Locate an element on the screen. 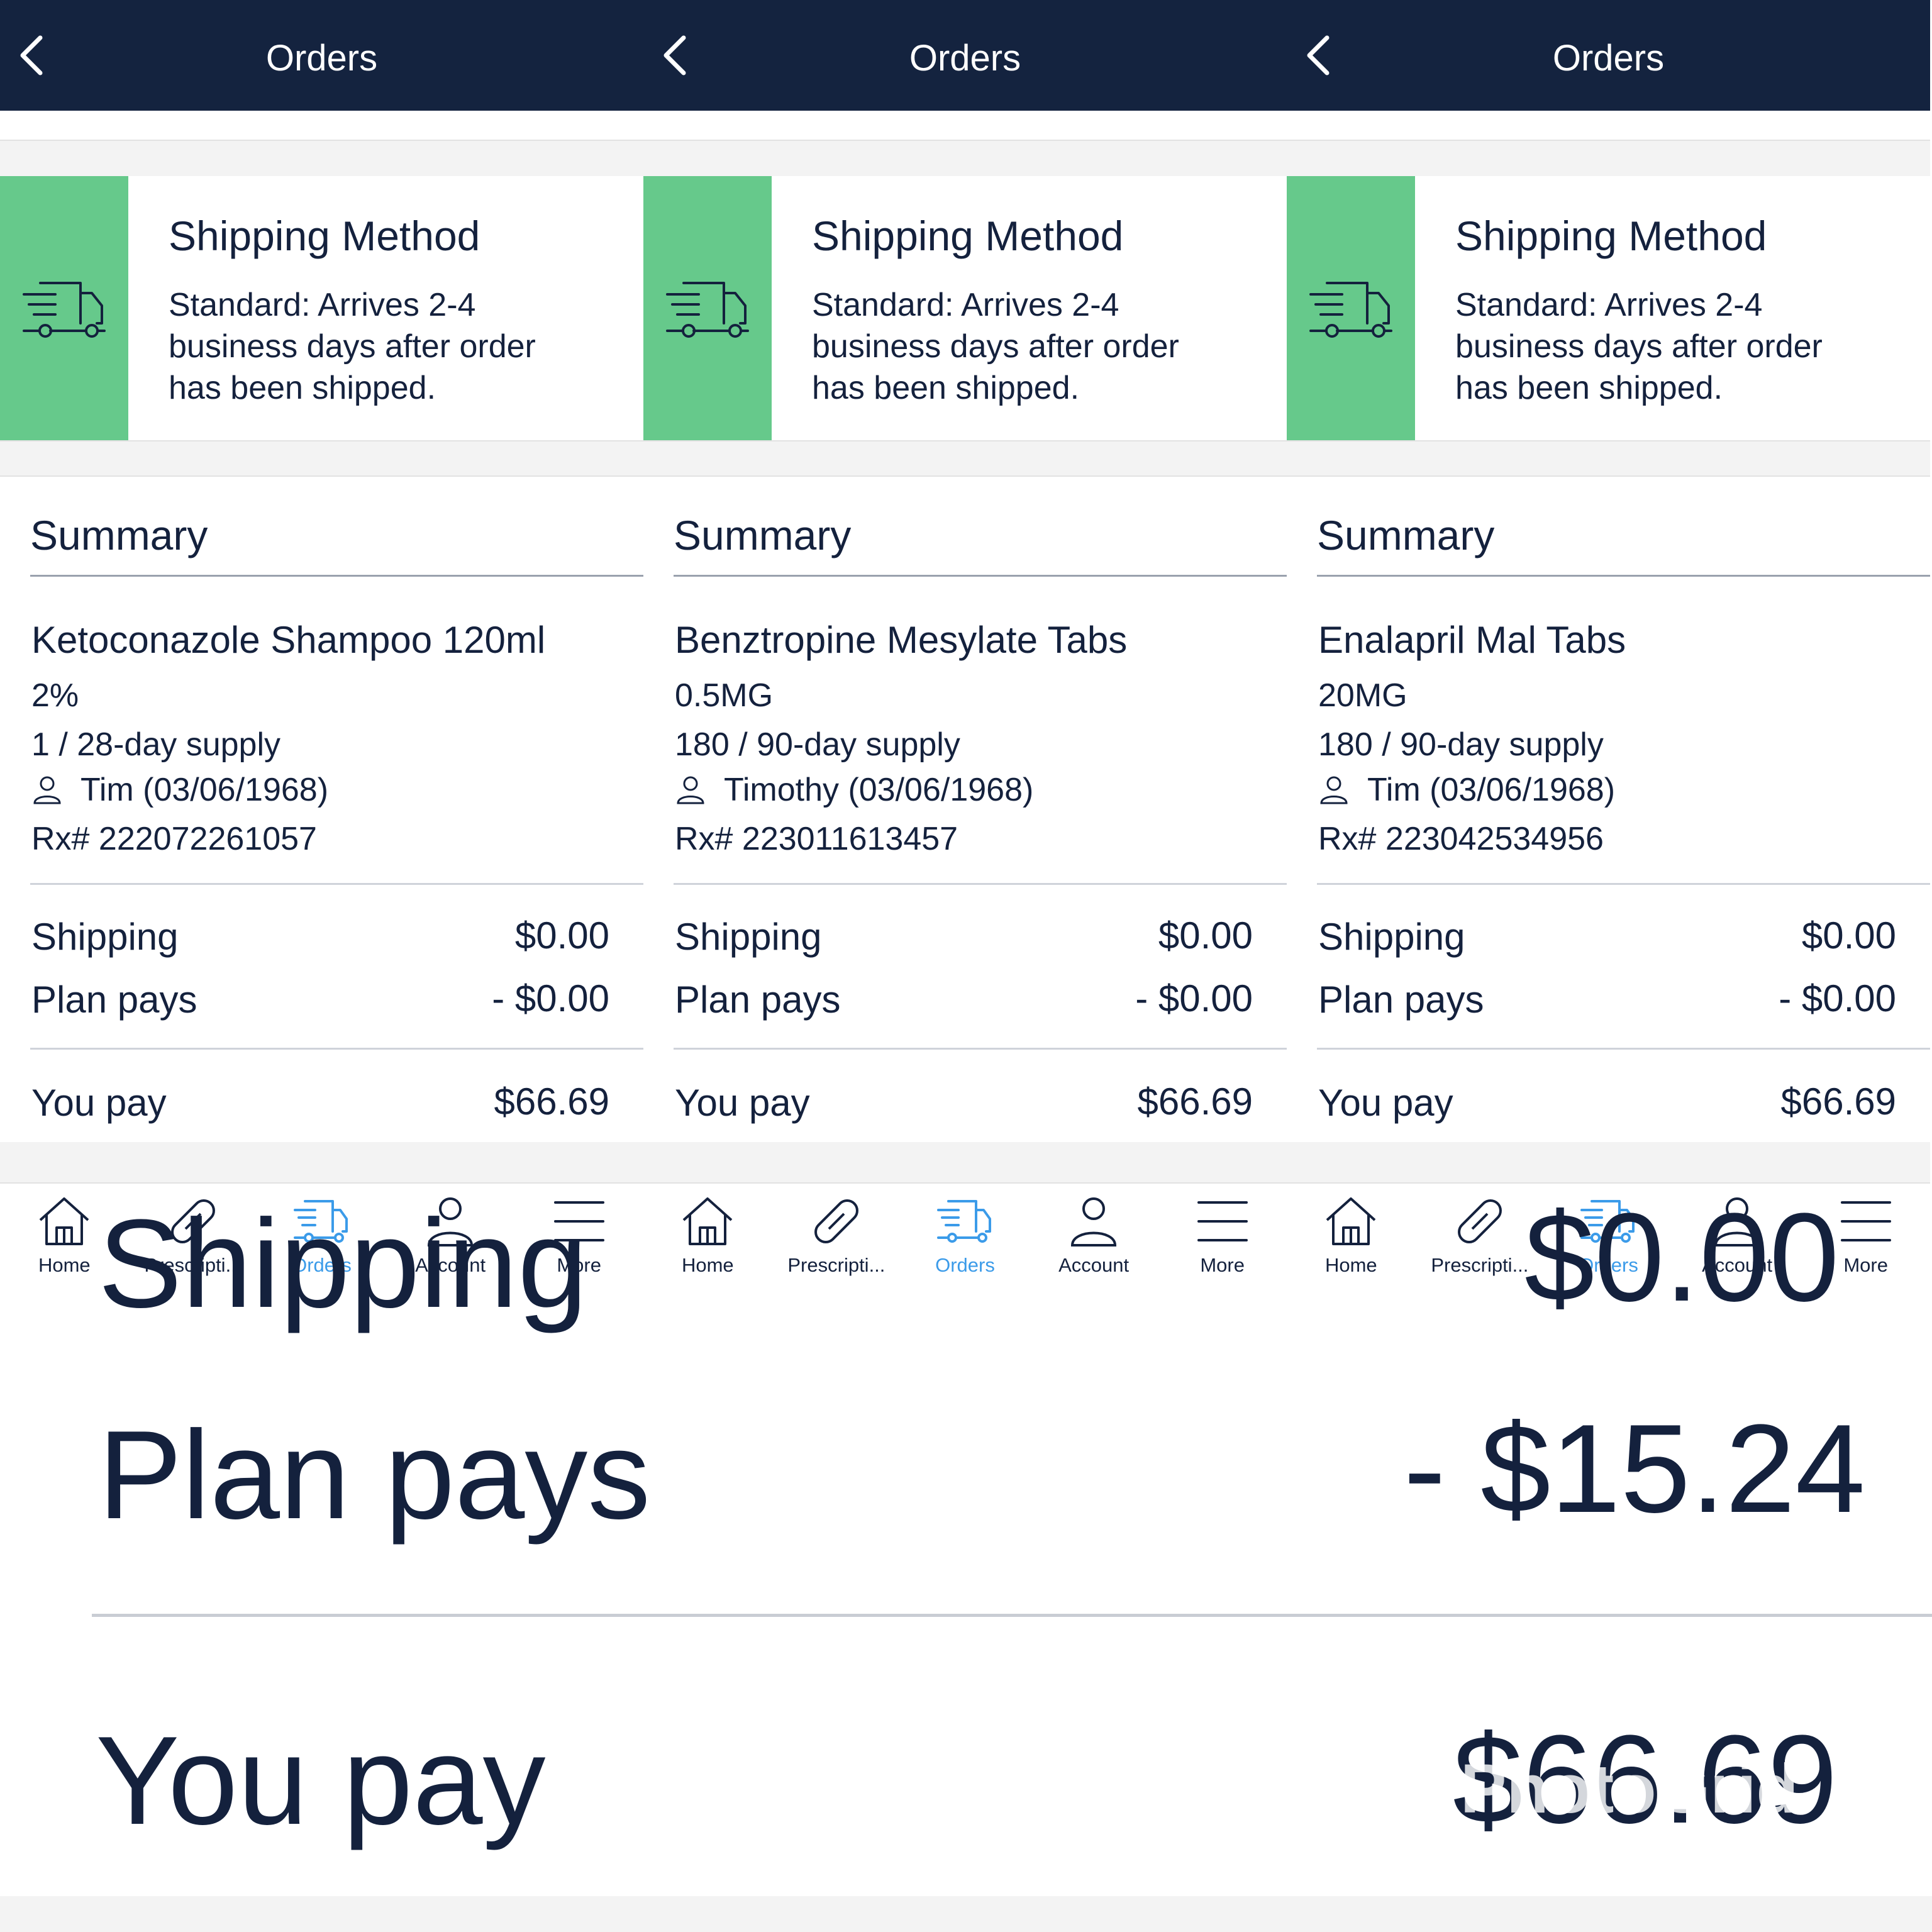  tab-orders: Orders is located at coordinates (965, 1233).